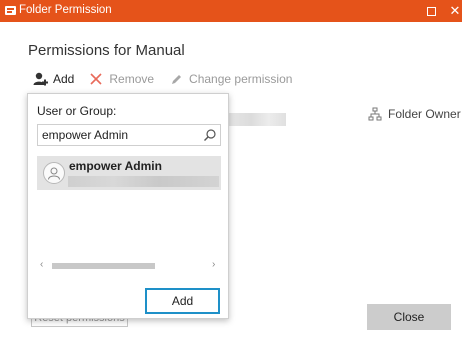 The width and height of the screenshot is (462, 340). I want to click on remove-icon, so click(96, 79).